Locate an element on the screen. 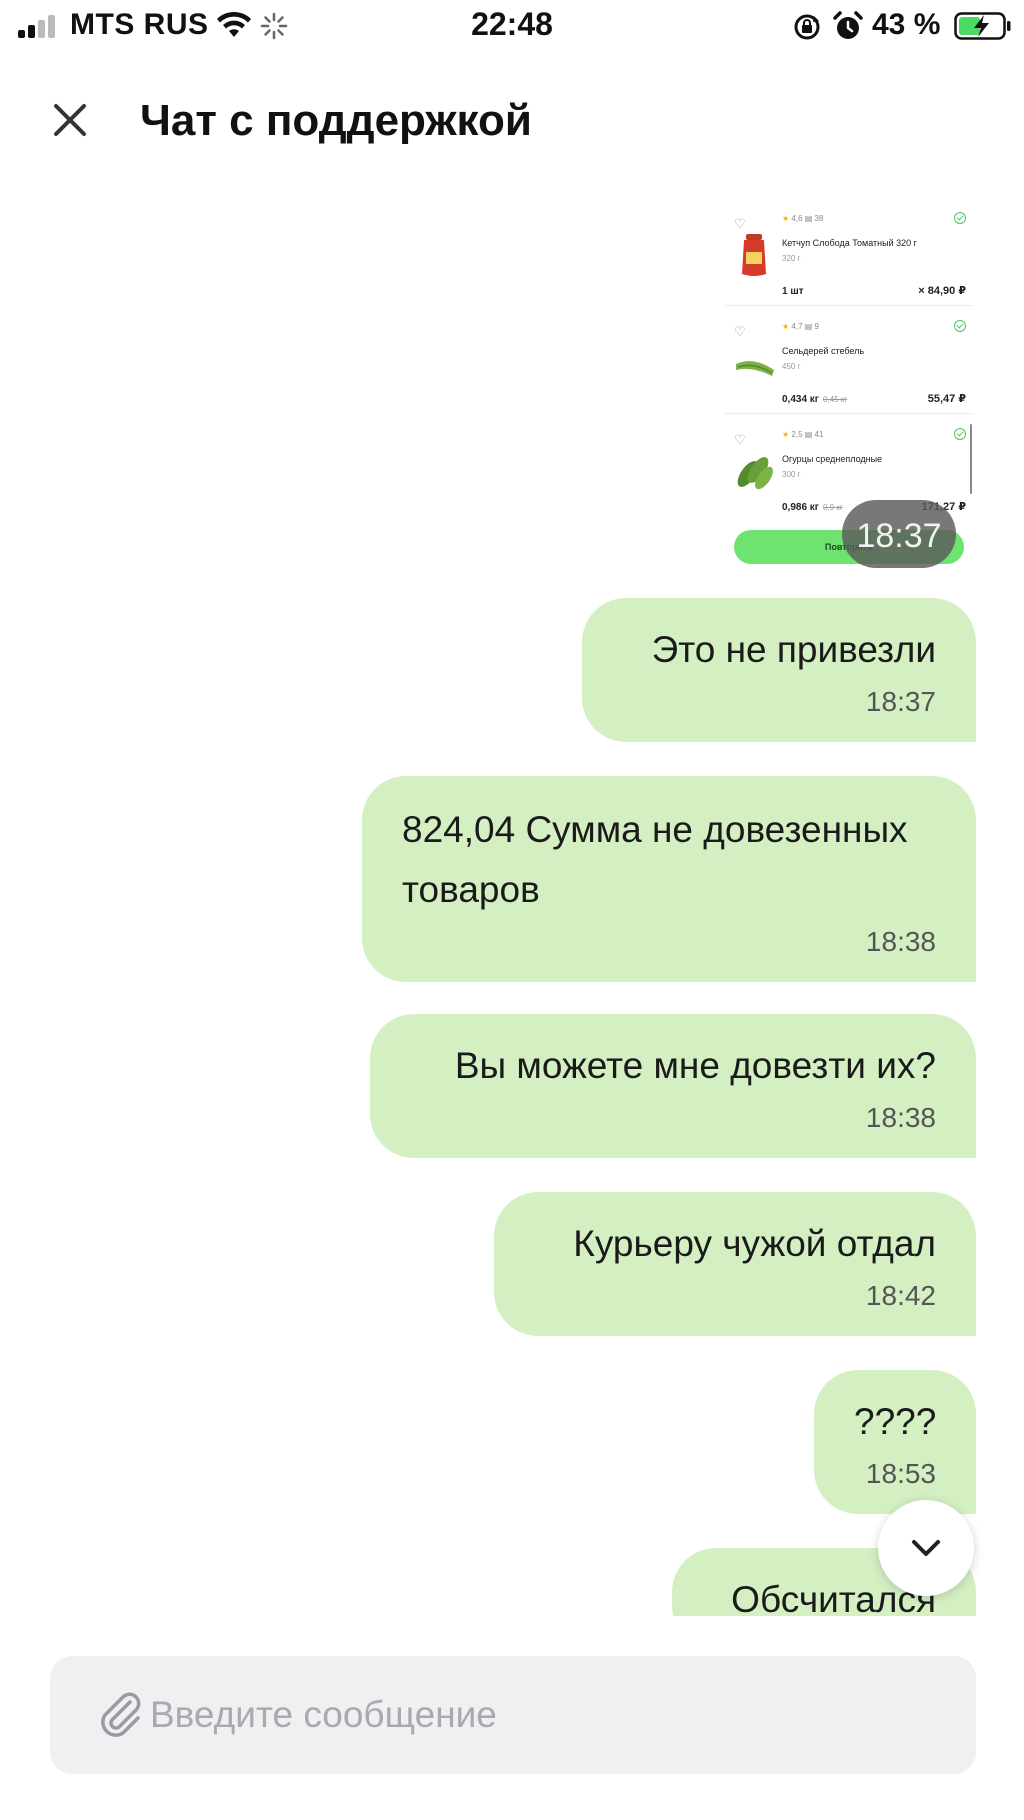 The image size is (1024, 1820). message-input is located at coordinates (550, 1715).